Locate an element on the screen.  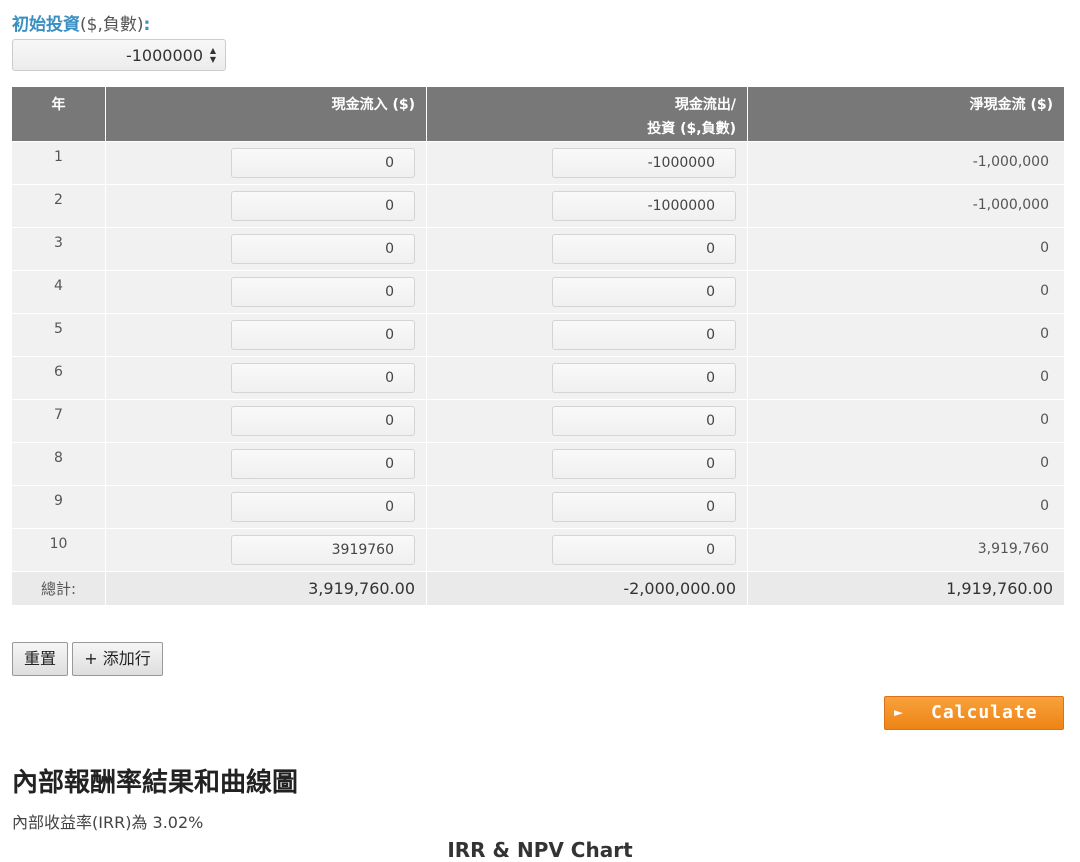
table-row: 3000 is located at coordinates (538, 248).